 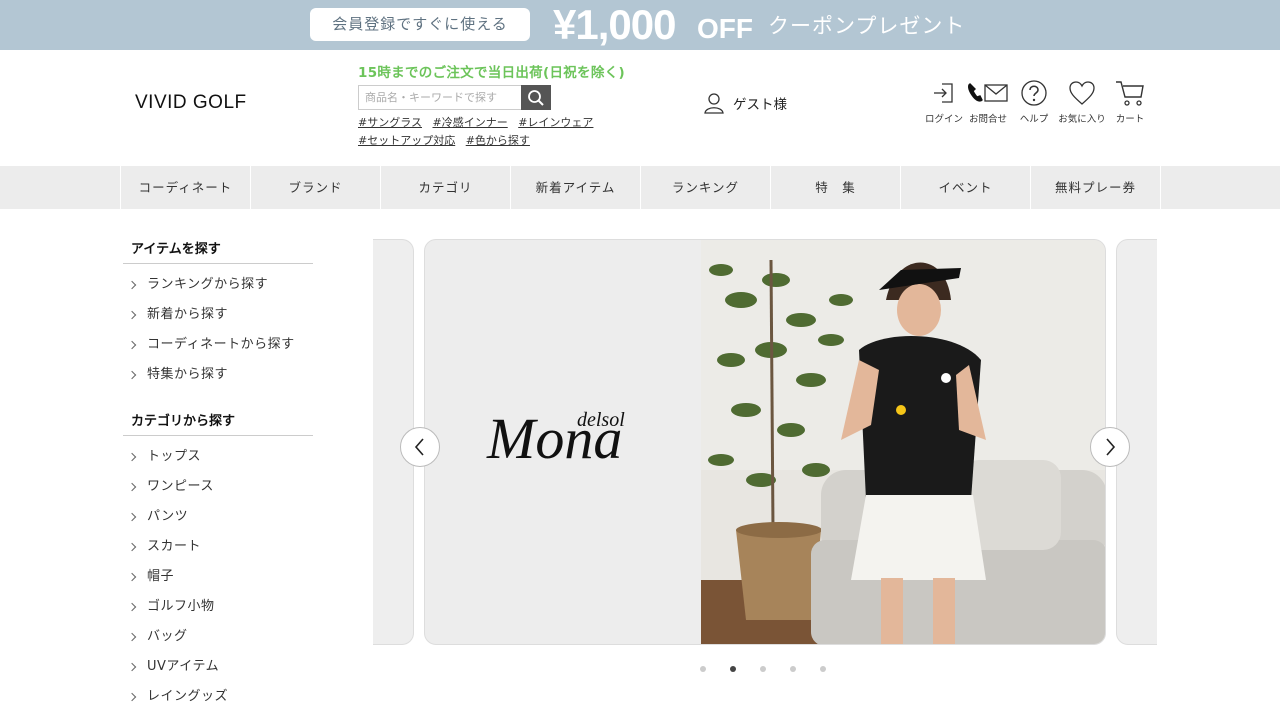 I want to click on nav-item-category: カテゴリ, so click(x=446, y=187).